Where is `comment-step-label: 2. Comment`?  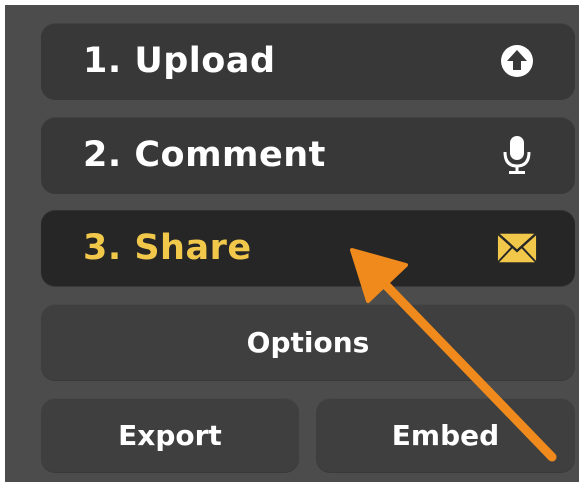
comment-step-label: 2. Comment is located at coordinates (204, 155).